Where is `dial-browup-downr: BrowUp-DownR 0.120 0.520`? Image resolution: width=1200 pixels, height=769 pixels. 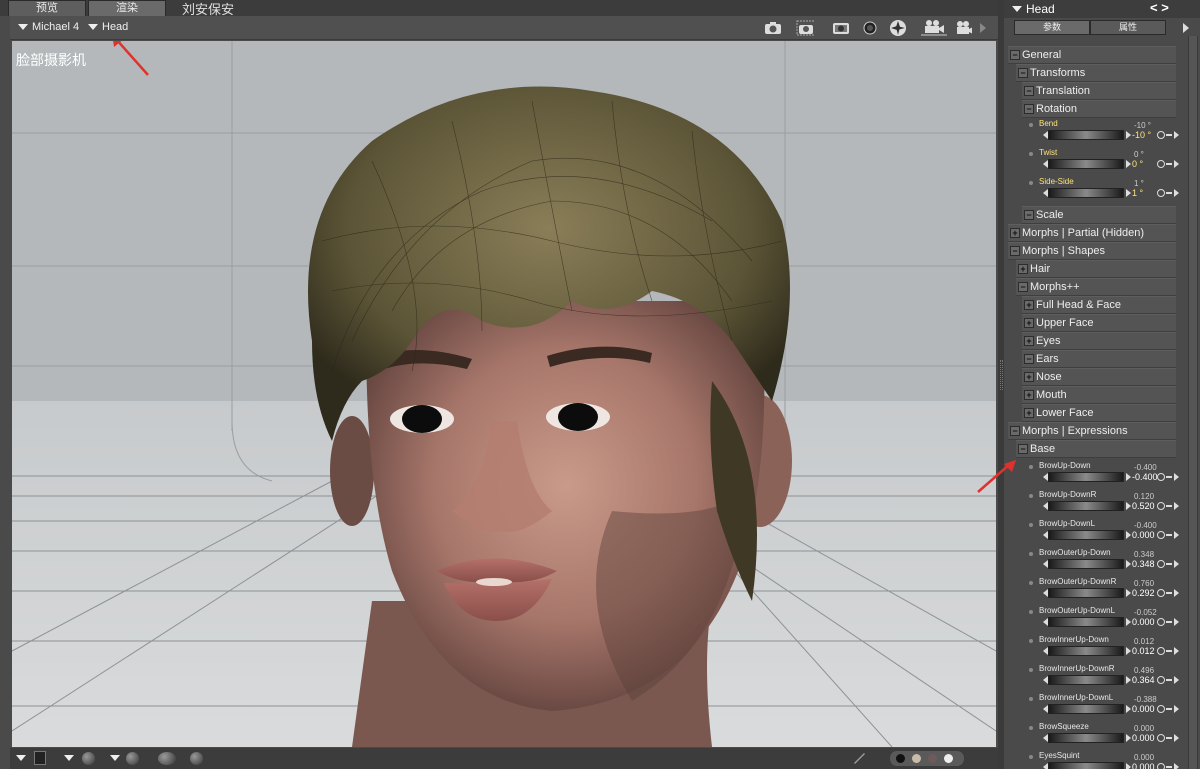
dial-browup-downr: BrowUp-DownR 0.120 0.520 is located at coordinates (1098, 503).